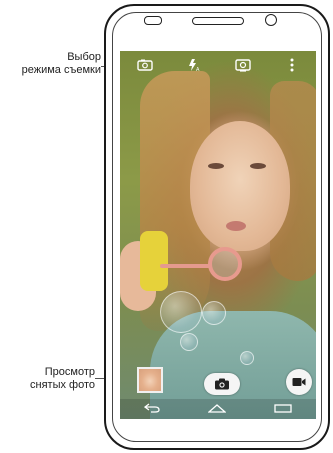 The height and width of the screenshot is (453, 333). I want to click on photo-mouth, so click(236, 226).